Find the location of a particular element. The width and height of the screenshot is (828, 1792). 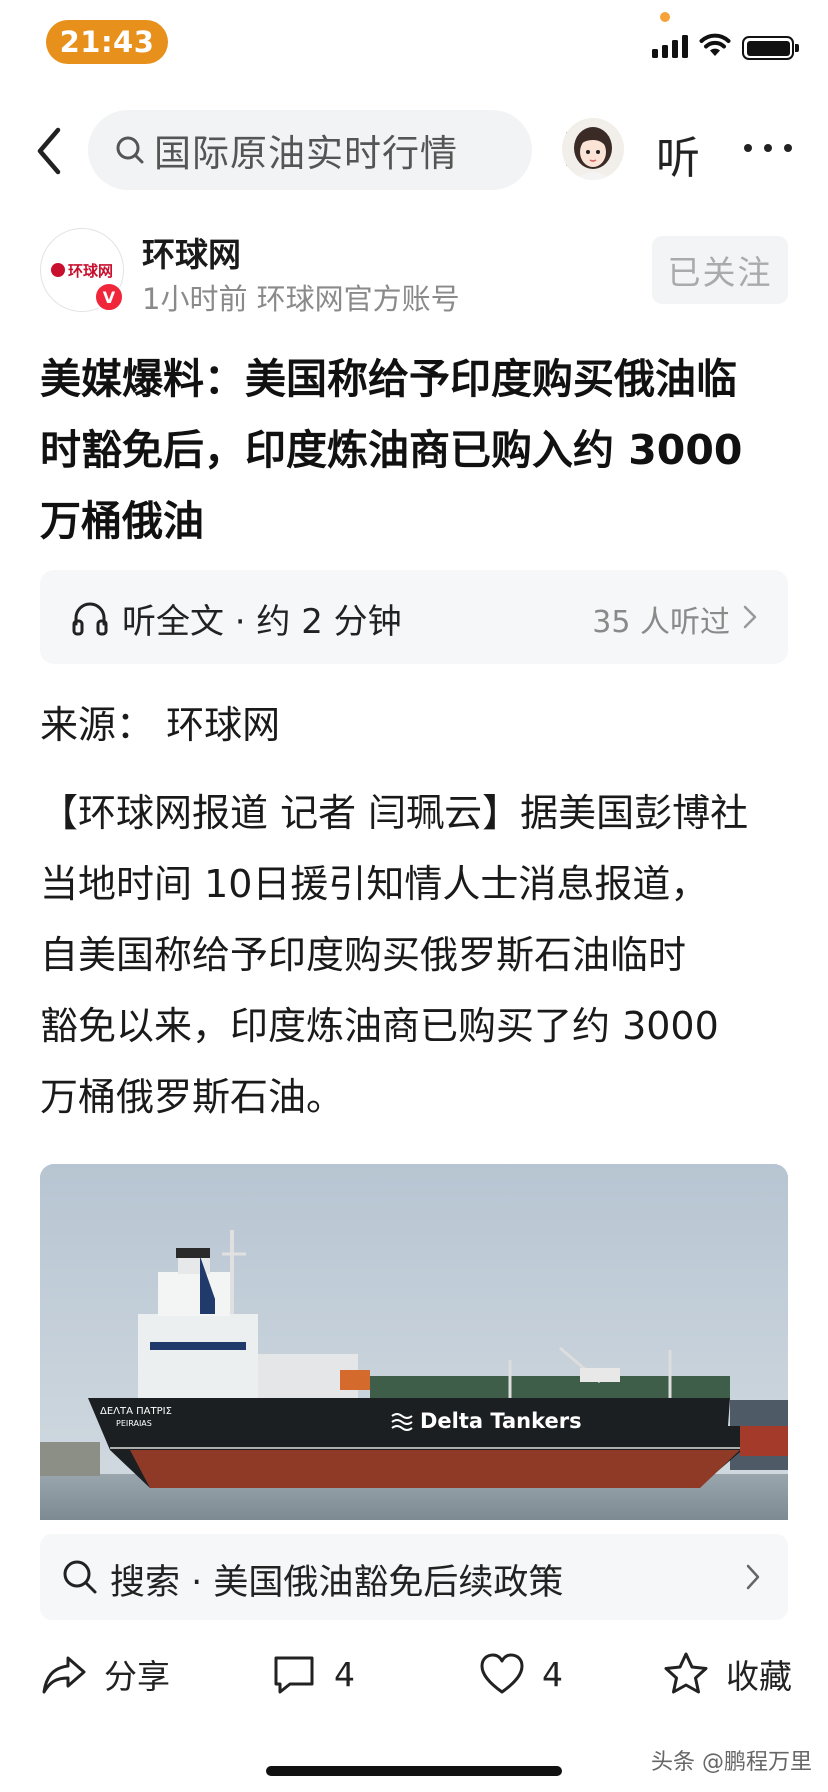

status-bar: 21:43 is located at coordinates (414, 45).